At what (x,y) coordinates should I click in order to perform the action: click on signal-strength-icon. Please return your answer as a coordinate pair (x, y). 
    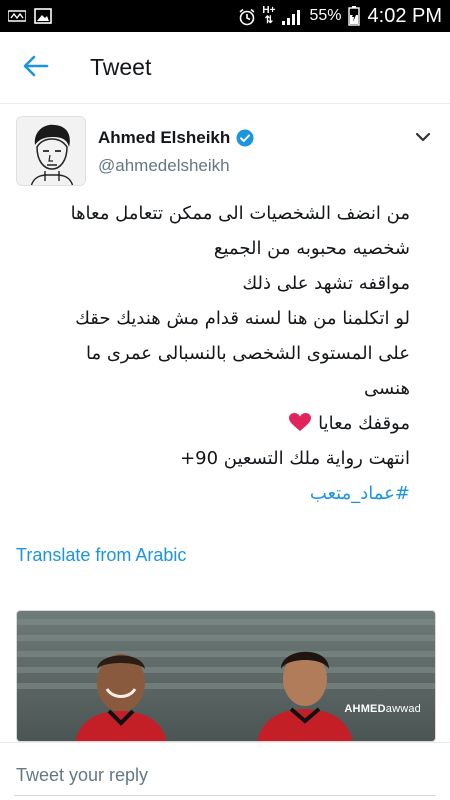
    Looking at the image, I should click on (292, 16).